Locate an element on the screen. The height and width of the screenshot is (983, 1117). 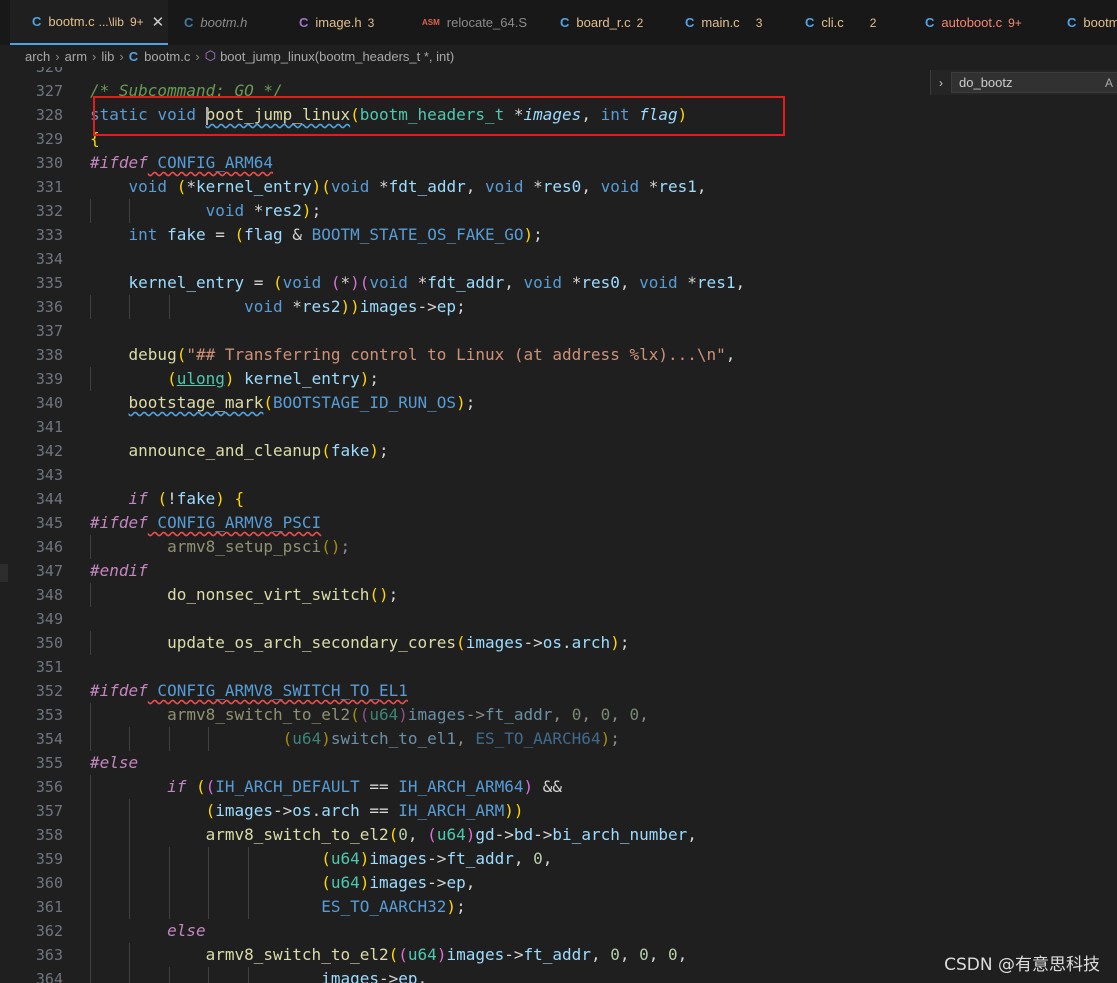
code-text: void *res2))images->ep; is located at coordinates (355, 306).